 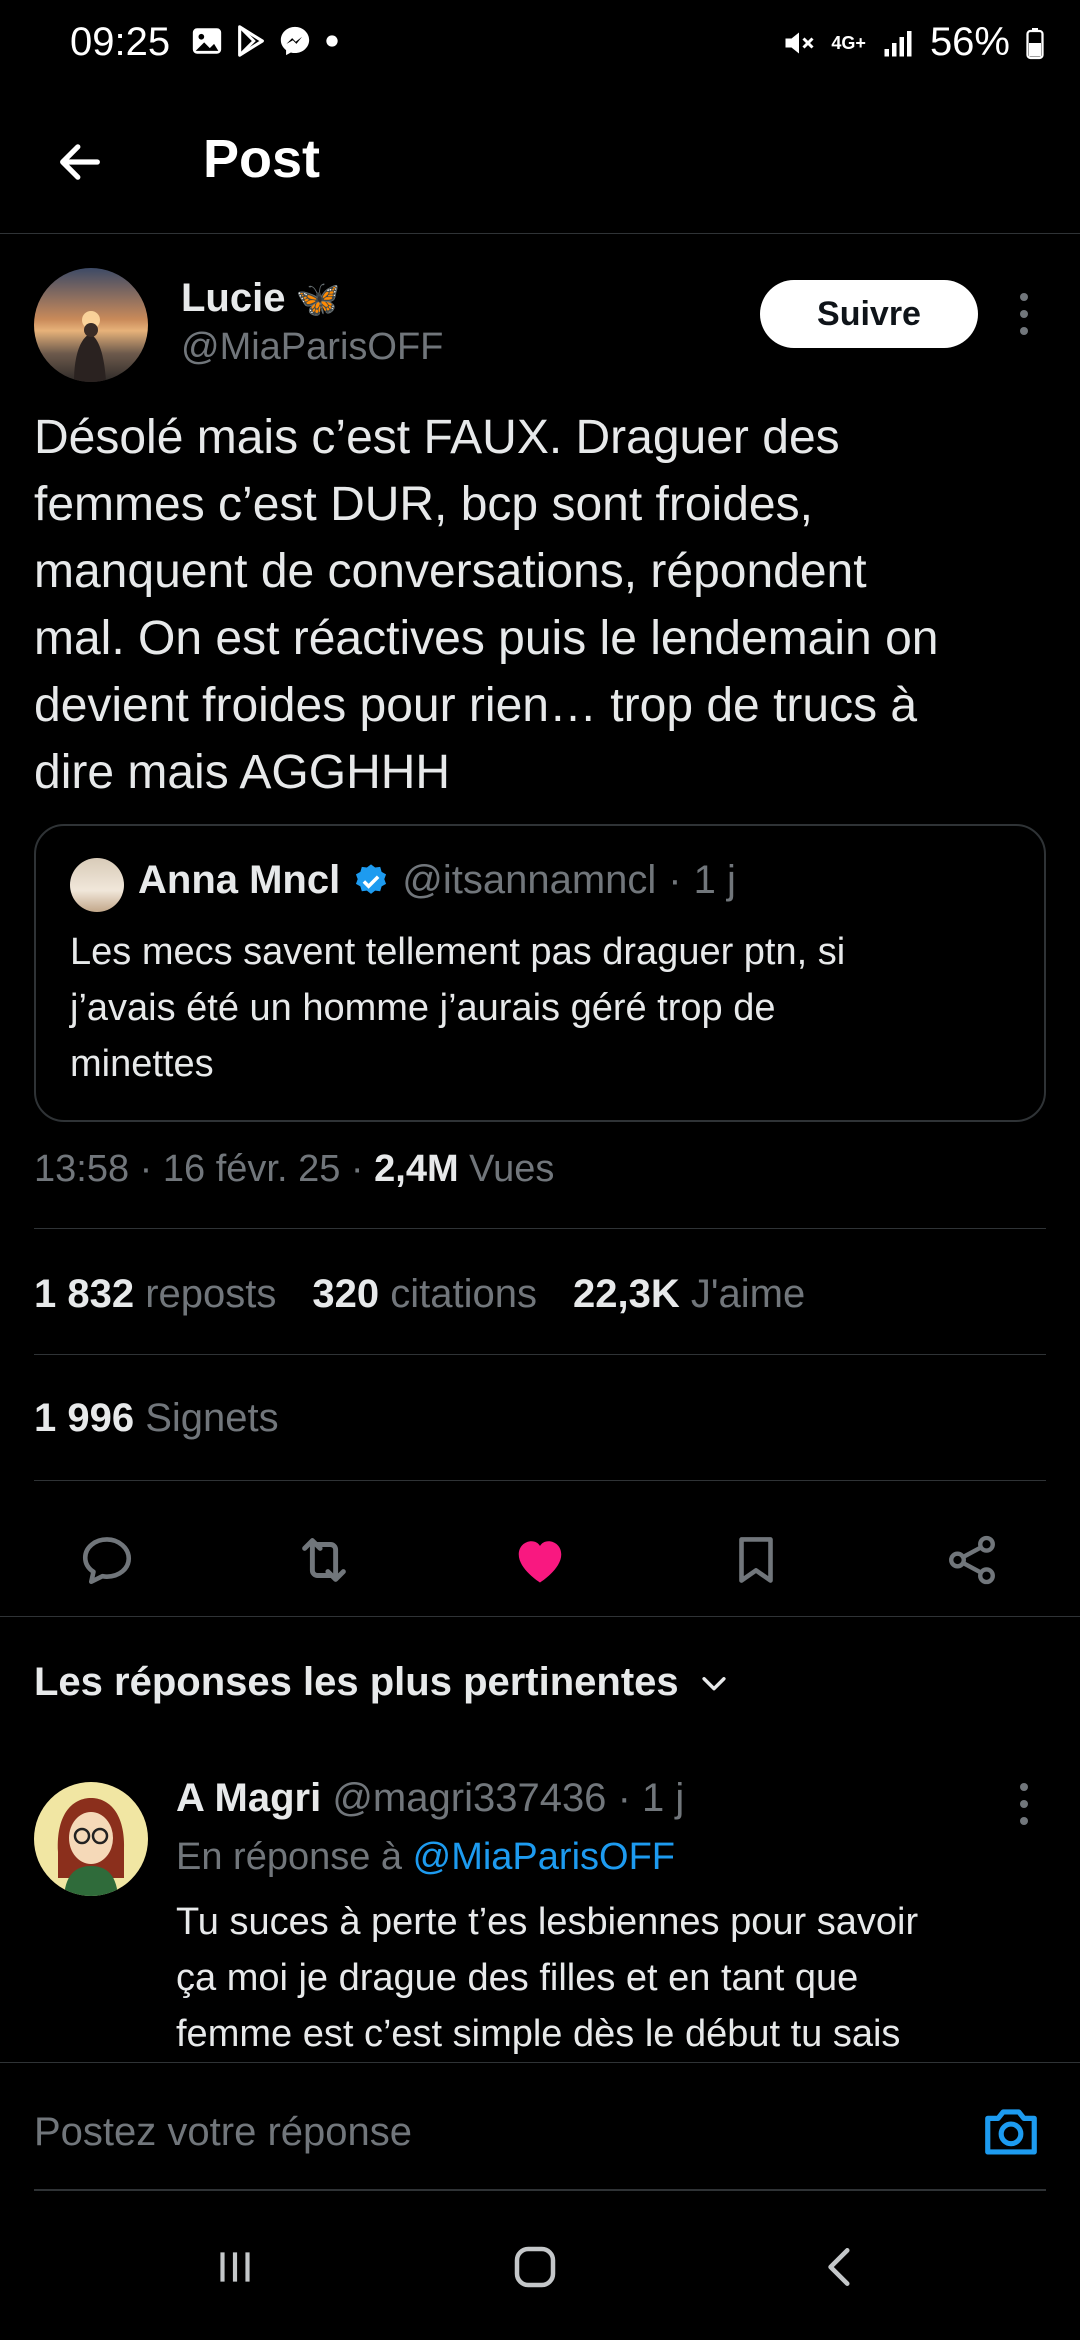 What do you see at coordinates (969, 42) in the screenshot?
I see `battery-percent: 56%` at bounding box center [969, 42].